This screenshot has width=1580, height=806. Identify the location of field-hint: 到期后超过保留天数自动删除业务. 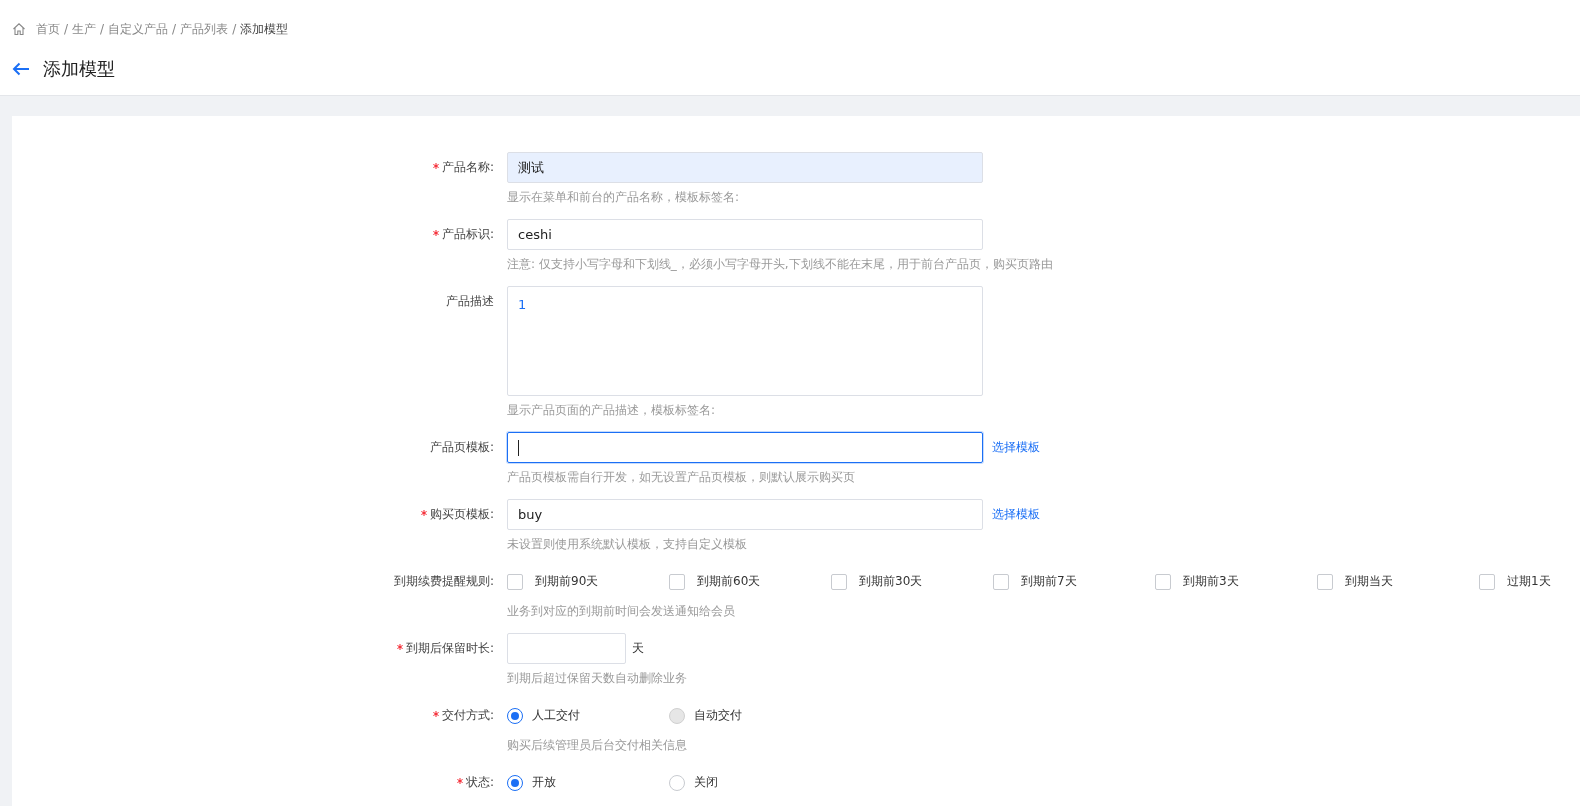
(597, 678).